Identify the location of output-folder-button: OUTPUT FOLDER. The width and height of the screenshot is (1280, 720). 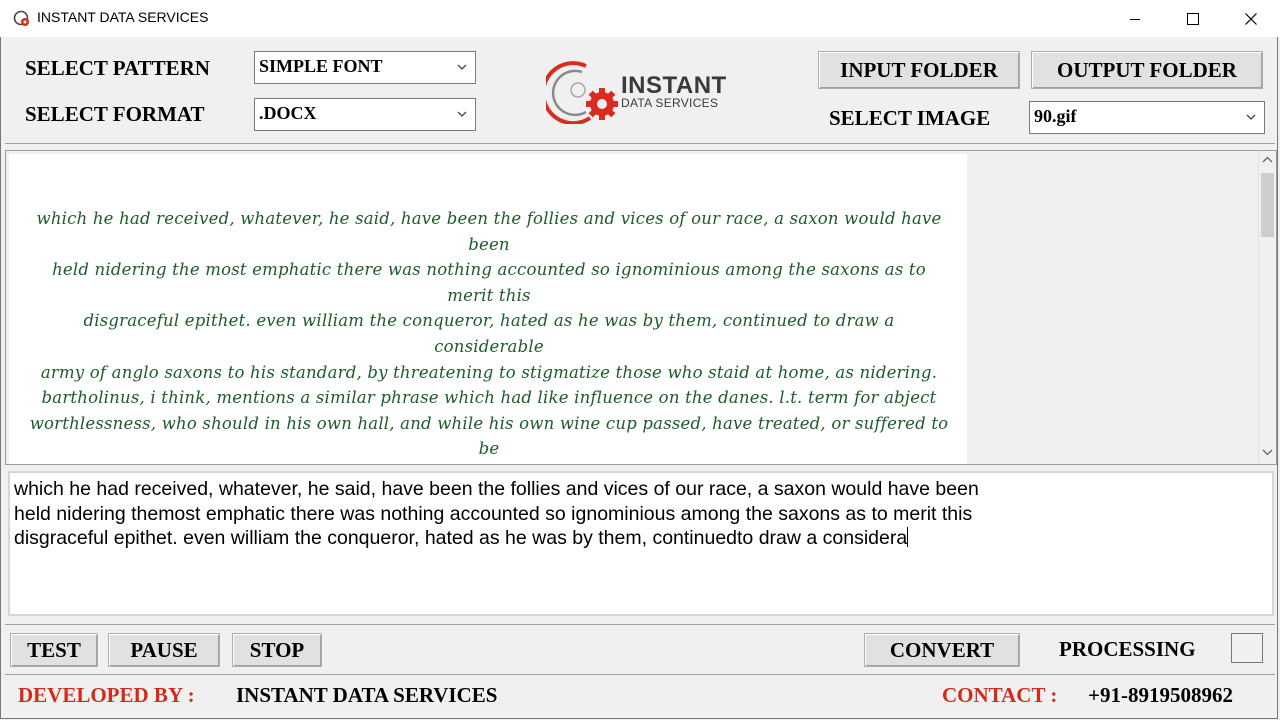
(1147, 70).